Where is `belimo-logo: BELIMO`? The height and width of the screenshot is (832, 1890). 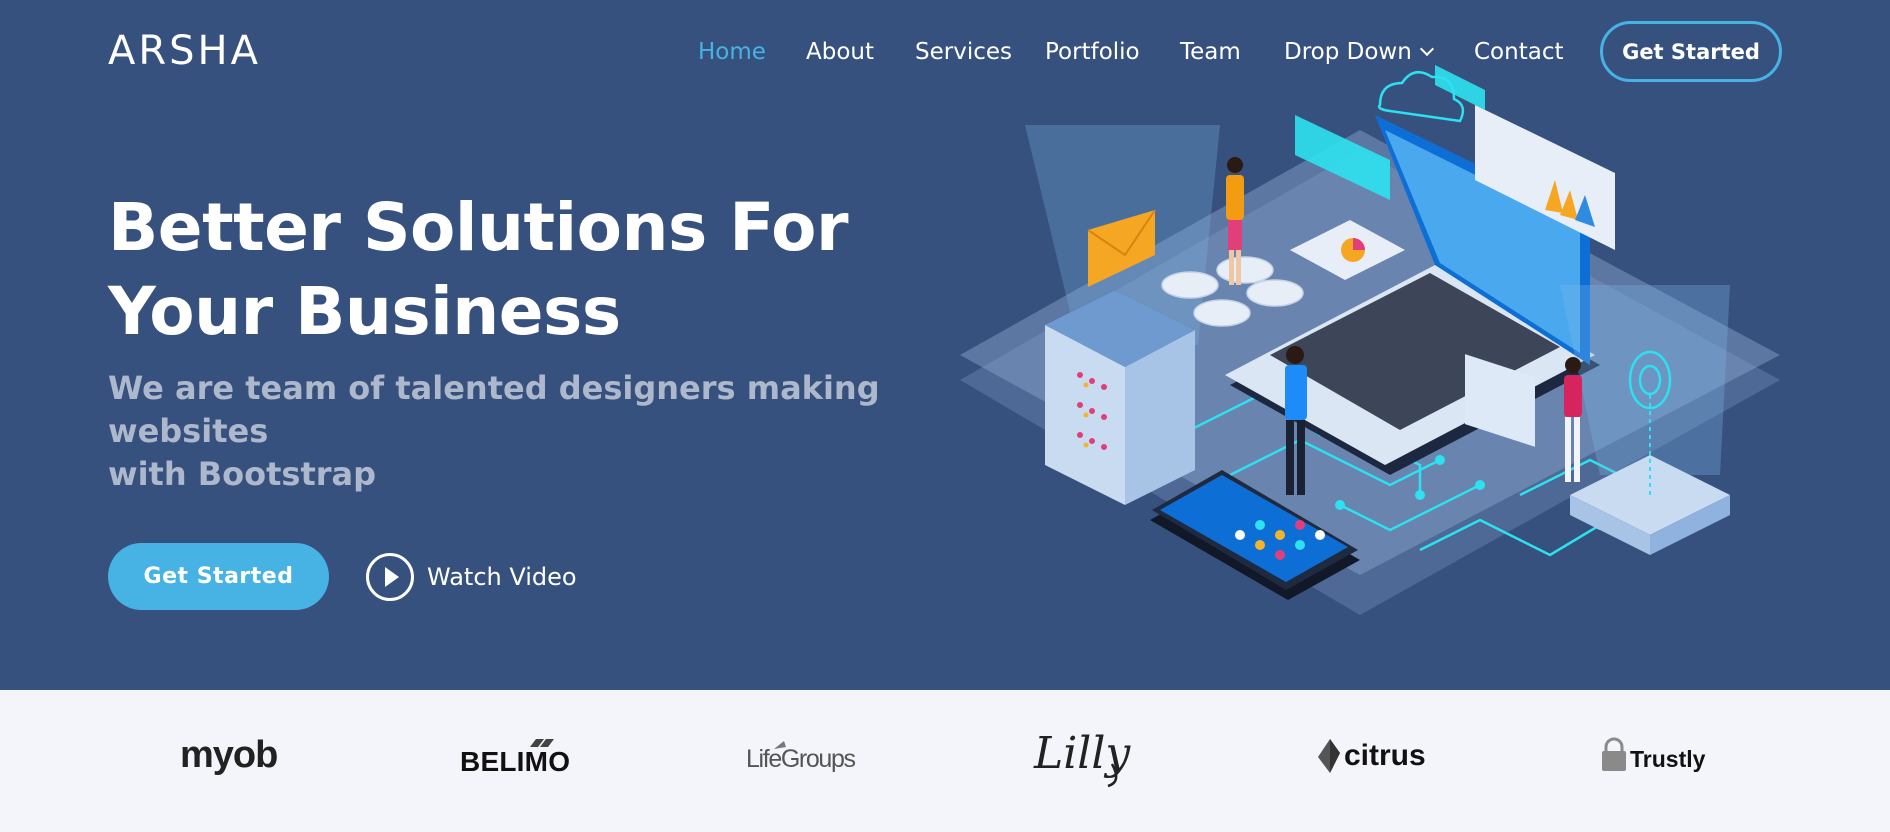
belimo-logo: BELIMO is located at coordinates (515, 758).